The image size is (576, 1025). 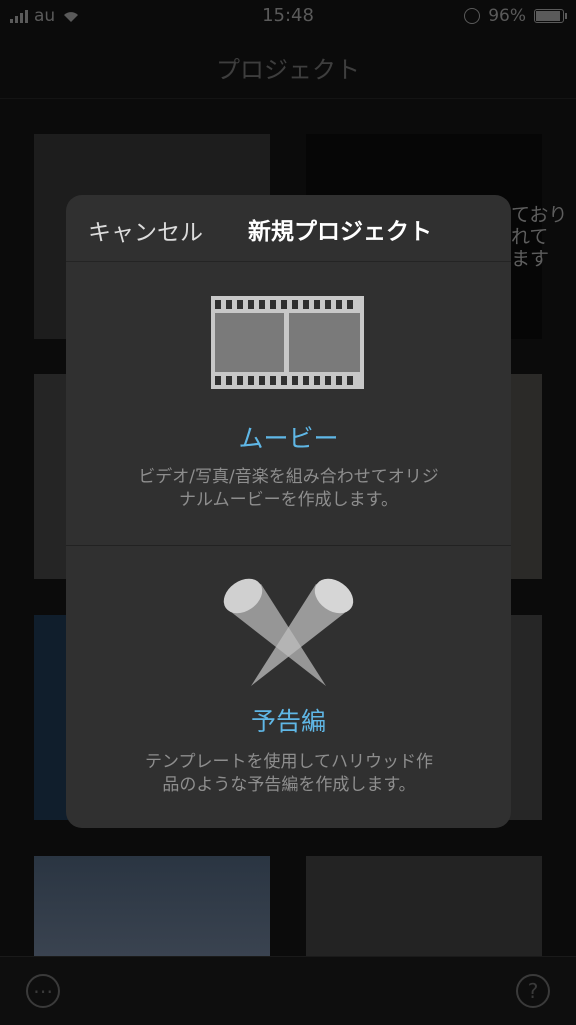 I want to click on battery-icon, so click(x=550, y=16).